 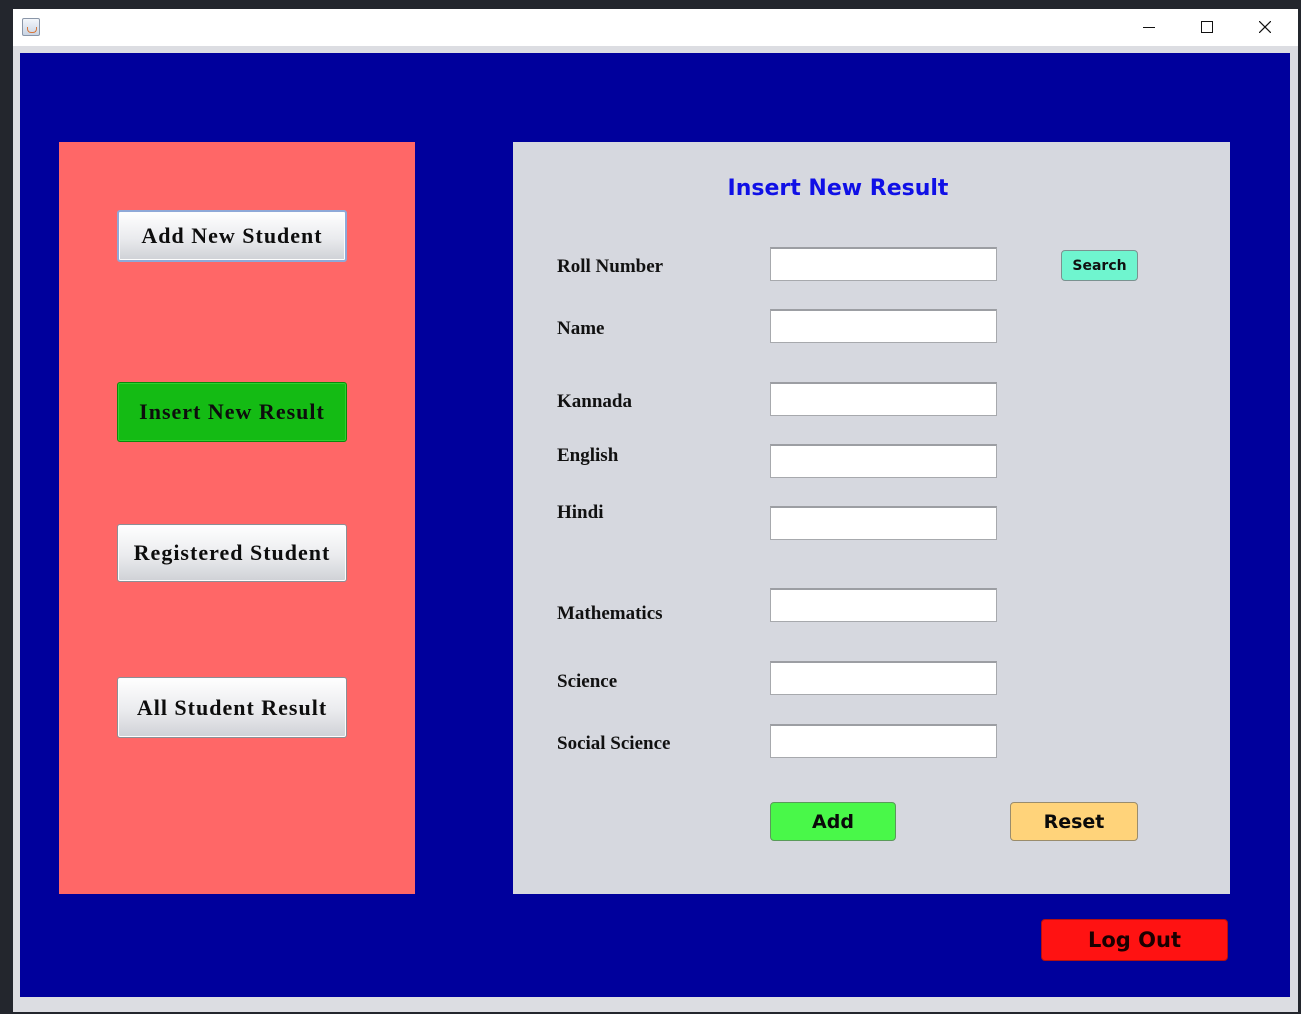 What do you see at coordinates (1074, 821) in the screenshot?
I see `reset-button: Reset` at bounding box center [1074, 821].